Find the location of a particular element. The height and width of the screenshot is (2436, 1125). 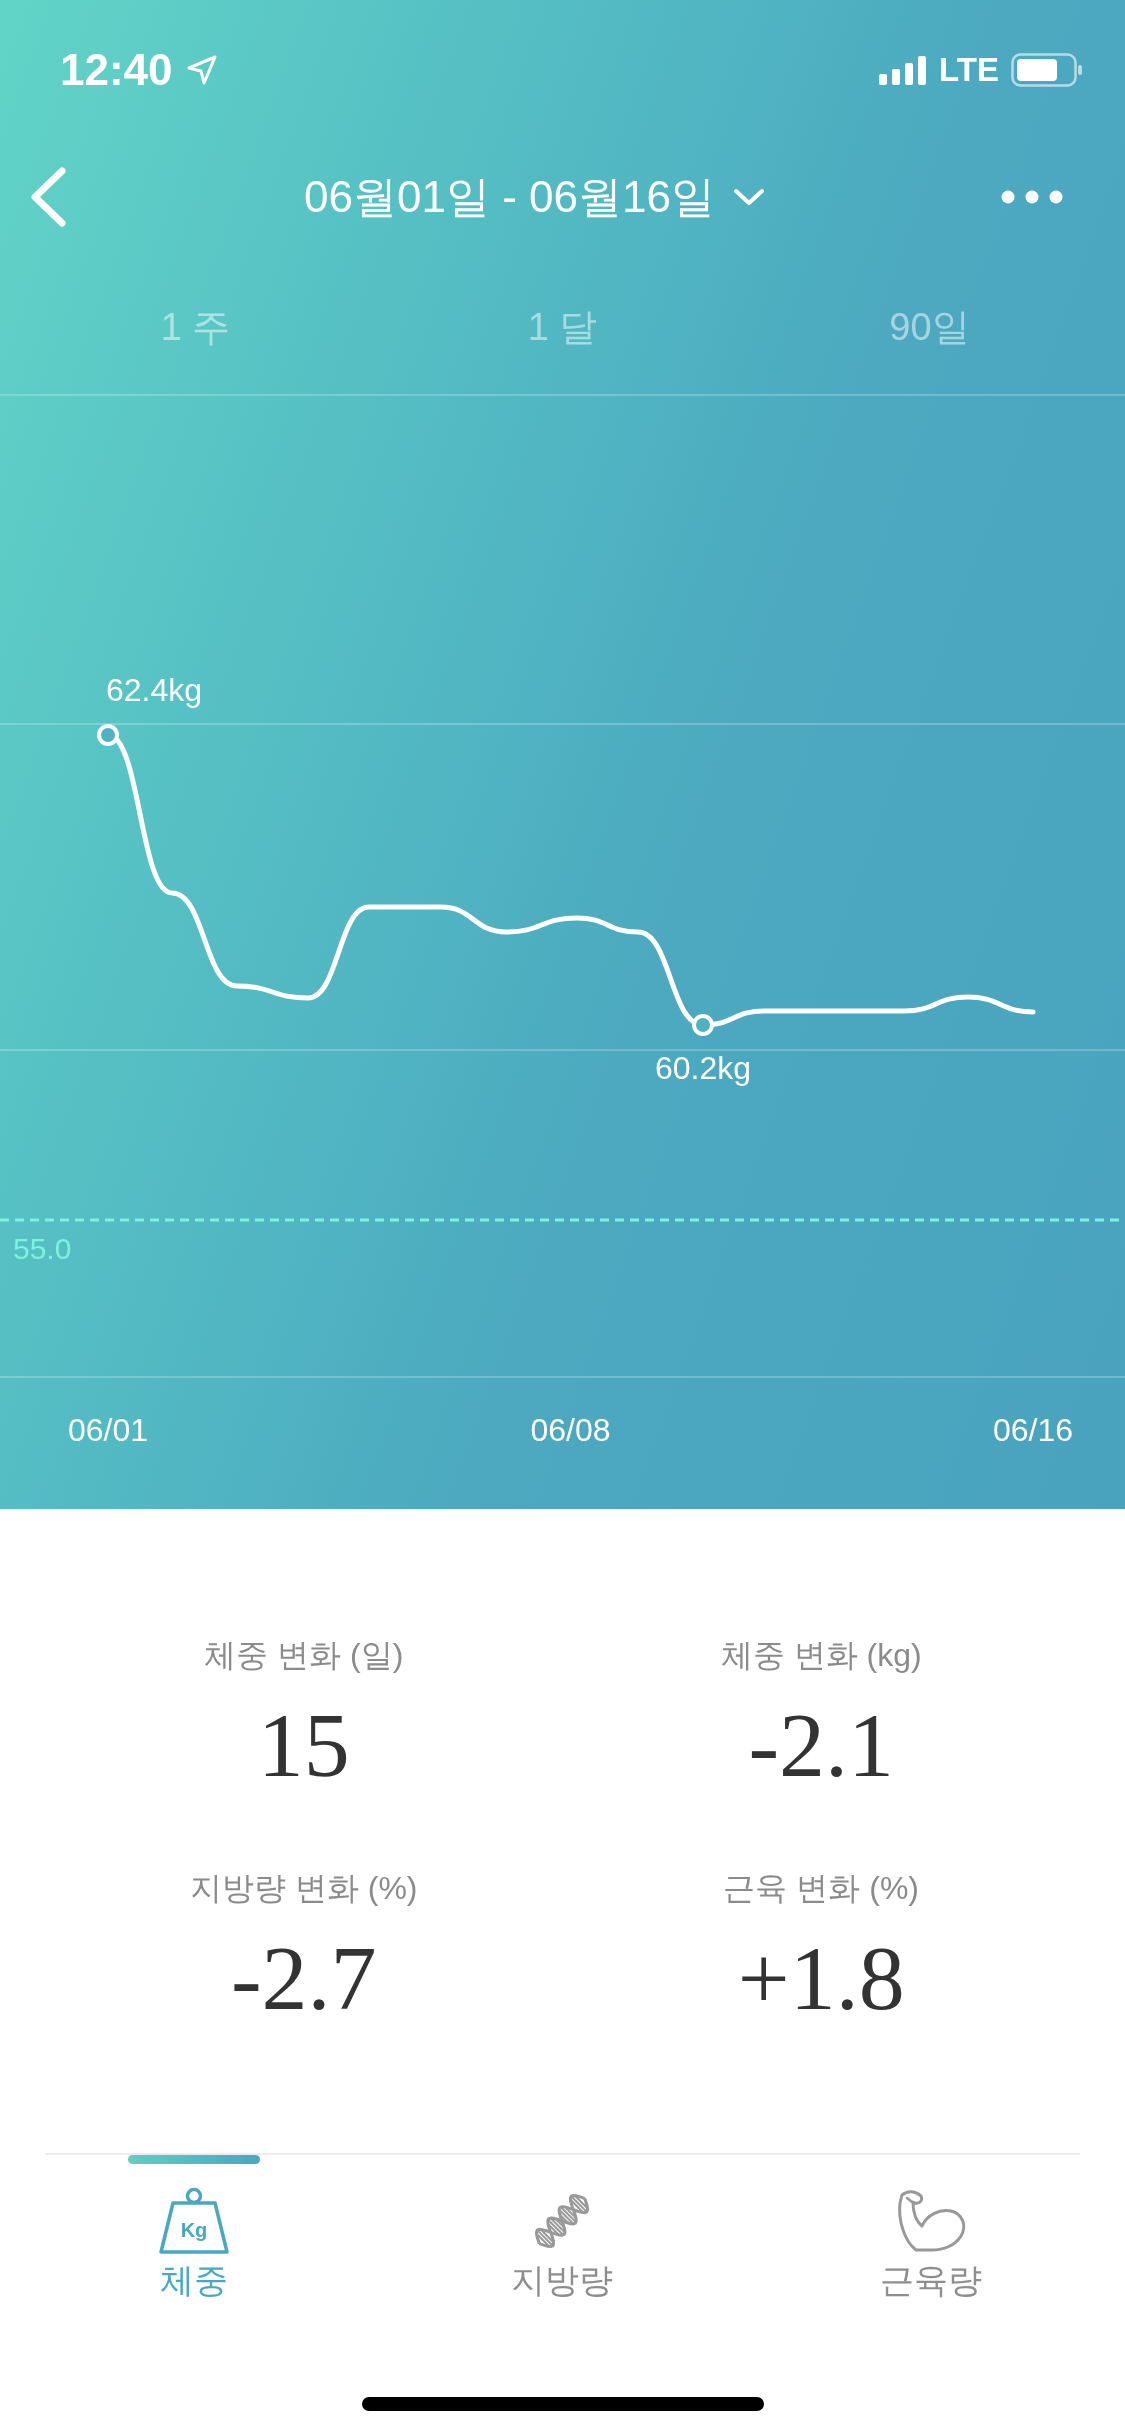

status-time: 12:40 is located at coordinates (116, 70).